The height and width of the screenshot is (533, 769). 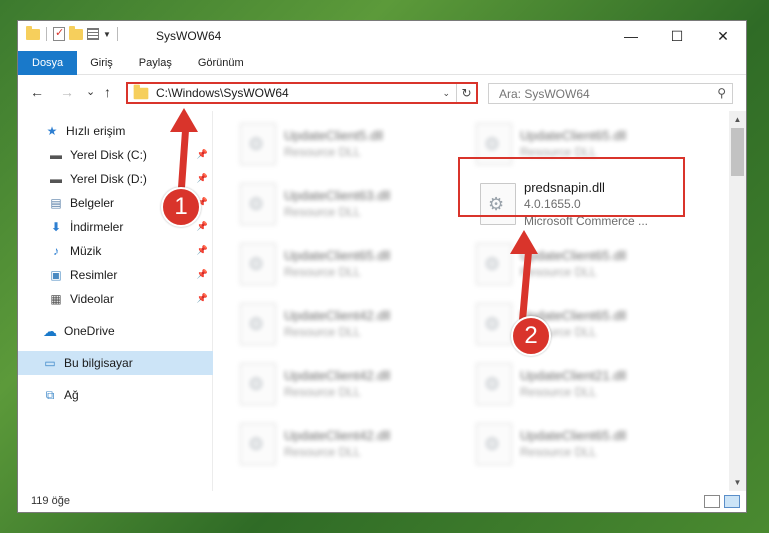 I want to click on window-controls: — ☐ ✕, so click(x=677, y=36).